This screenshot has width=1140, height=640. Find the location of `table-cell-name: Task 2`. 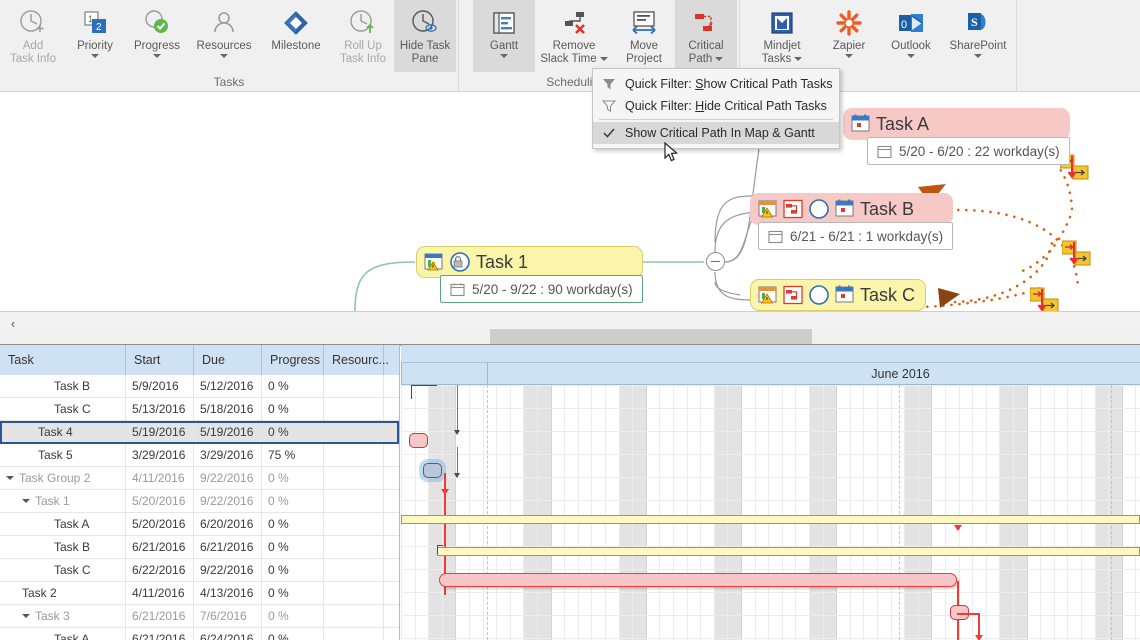

table-cell-name: Task 2 is located at coordinates (63, 593).